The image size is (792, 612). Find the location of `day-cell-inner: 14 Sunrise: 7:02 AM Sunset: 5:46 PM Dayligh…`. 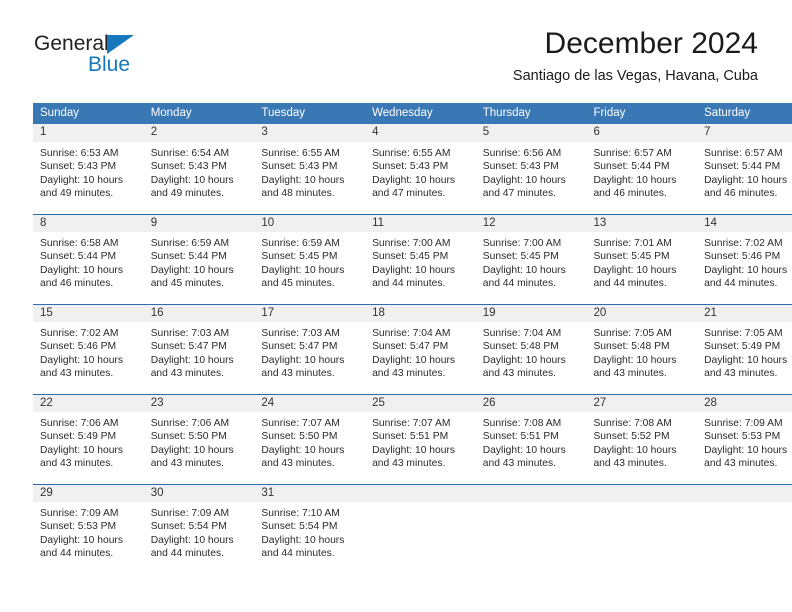

day-cell-inner: 14 Sunrise: 7:02 AM Sunset: 5:46 PM Dayligh… is located at coordinates (744, 259).